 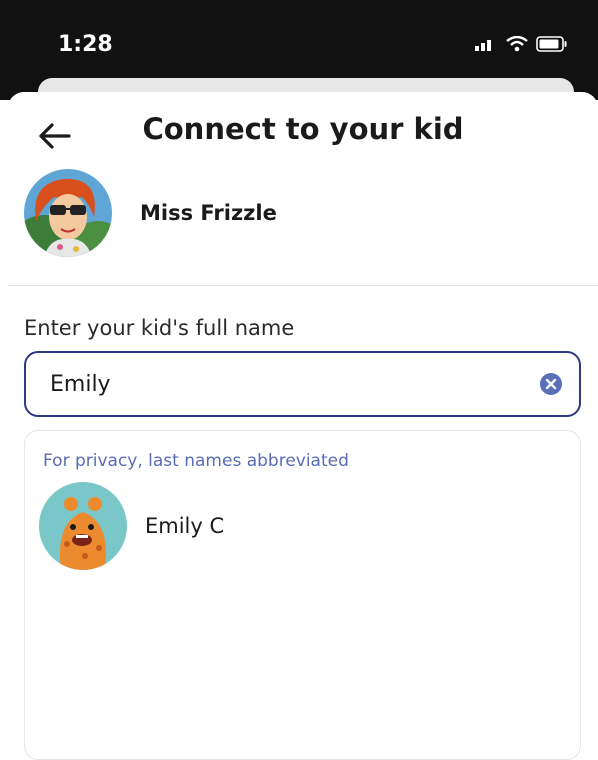 I want to click on teacher-row: Miss Frizzle, so click(x=150, y=213).